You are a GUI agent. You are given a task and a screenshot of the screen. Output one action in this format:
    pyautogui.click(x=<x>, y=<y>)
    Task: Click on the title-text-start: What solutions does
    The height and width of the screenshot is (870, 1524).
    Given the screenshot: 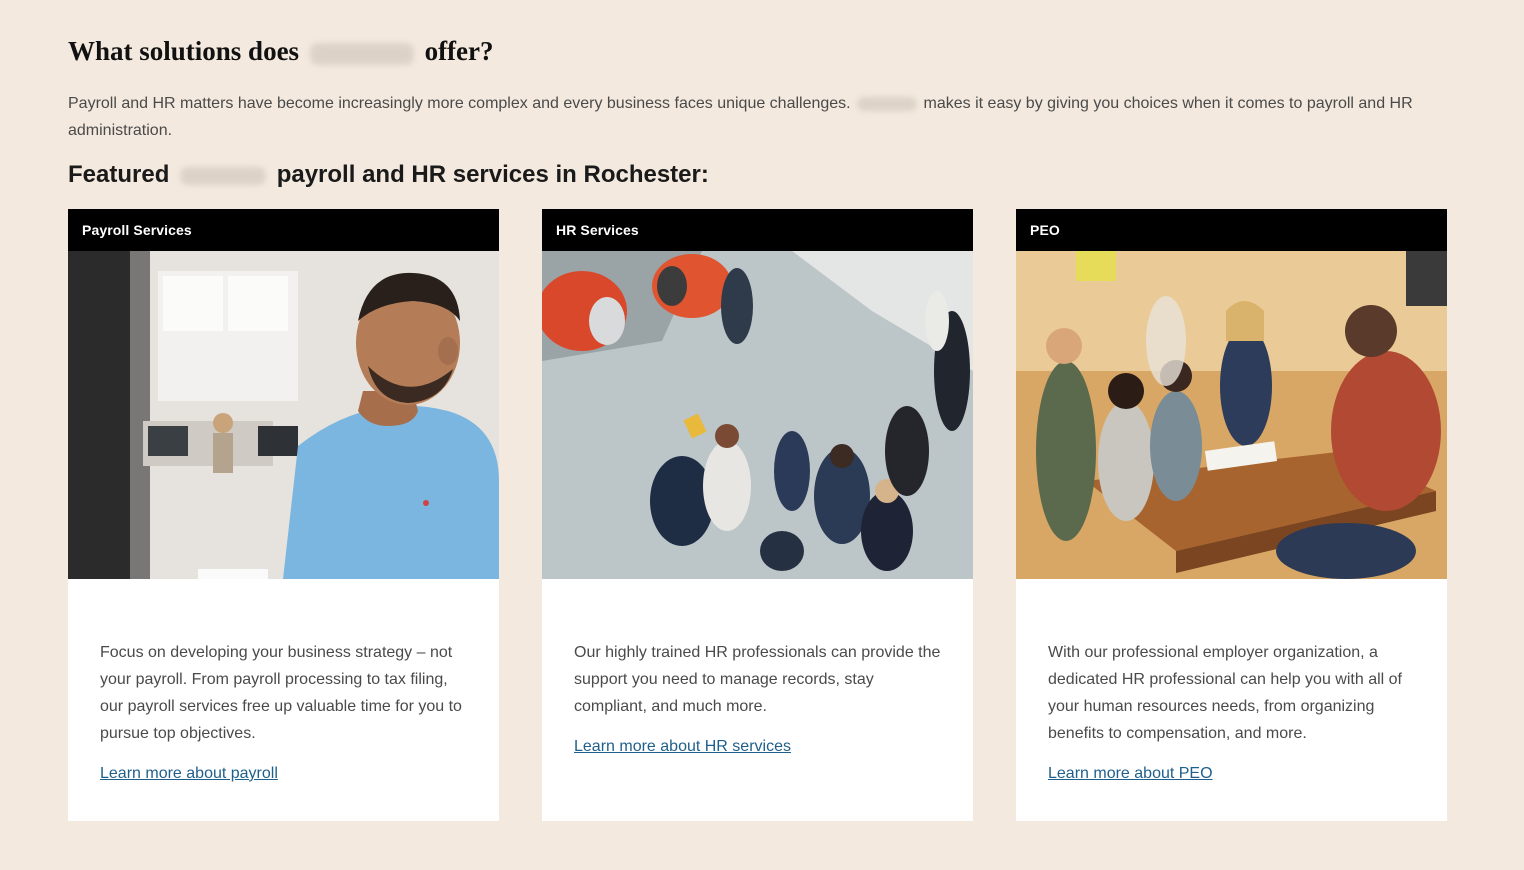 What is the action you would take?
    pyautogui.click(x=184, y=51)
    